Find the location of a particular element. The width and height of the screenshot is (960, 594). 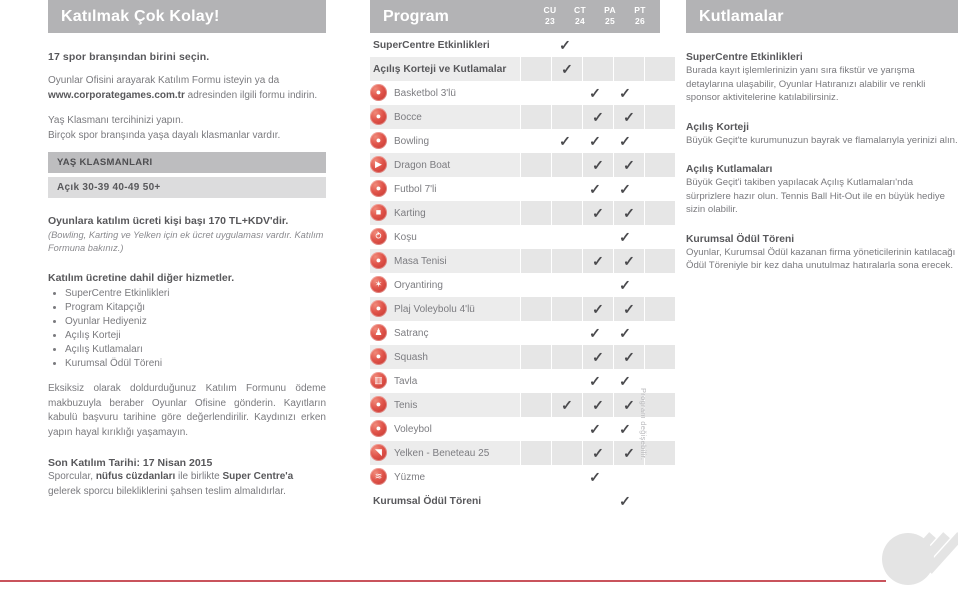

deadline-c: ile birlikte is located at coordinates (199, 476).